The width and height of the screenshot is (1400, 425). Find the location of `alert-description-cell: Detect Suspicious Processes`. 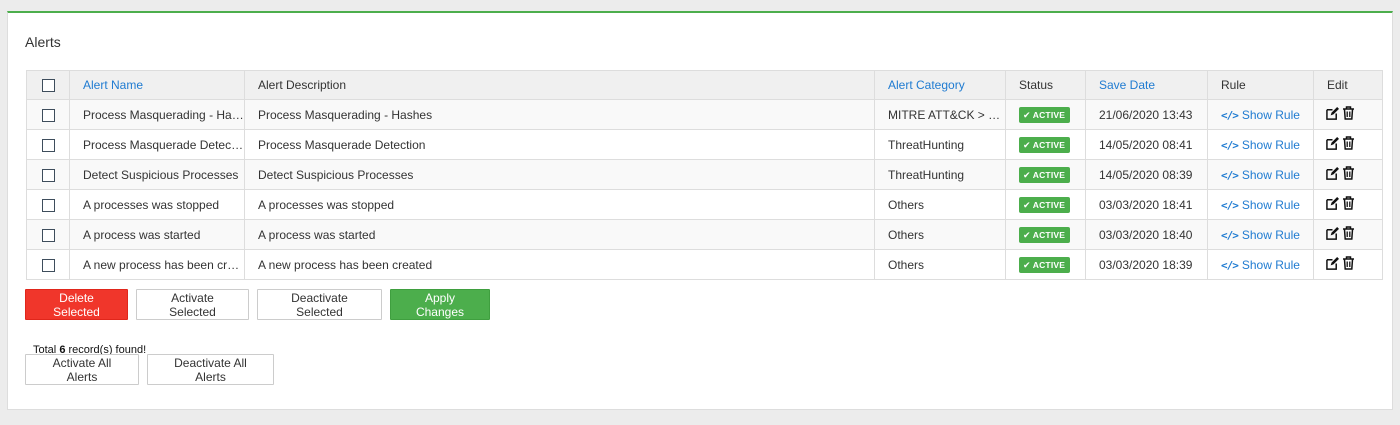

alert-description-cell: Detect Suspicious Processes is located at coordinates (559, 174).